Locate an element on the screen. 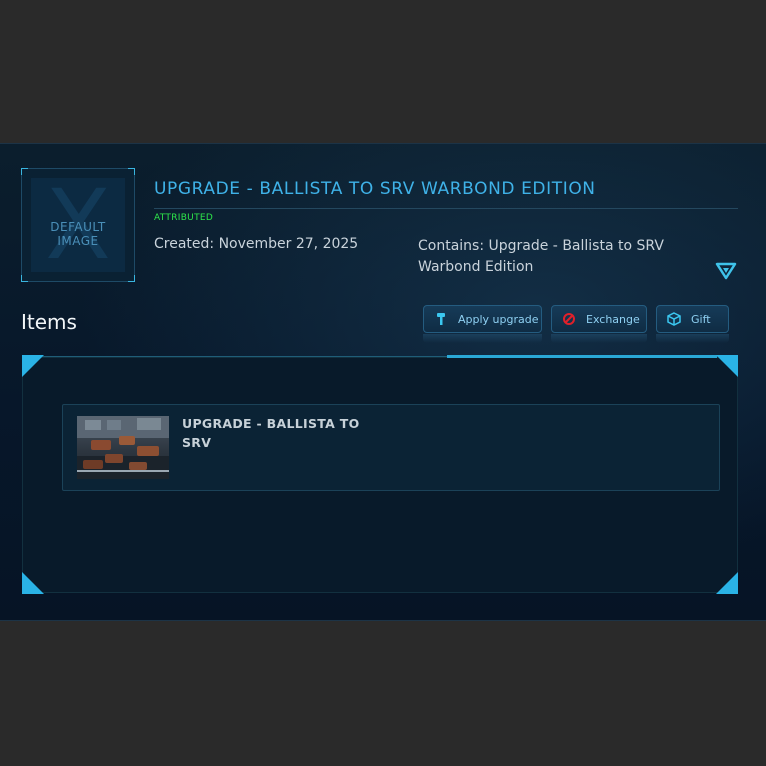  item-thumbnail is located at coordinates (123, 447).